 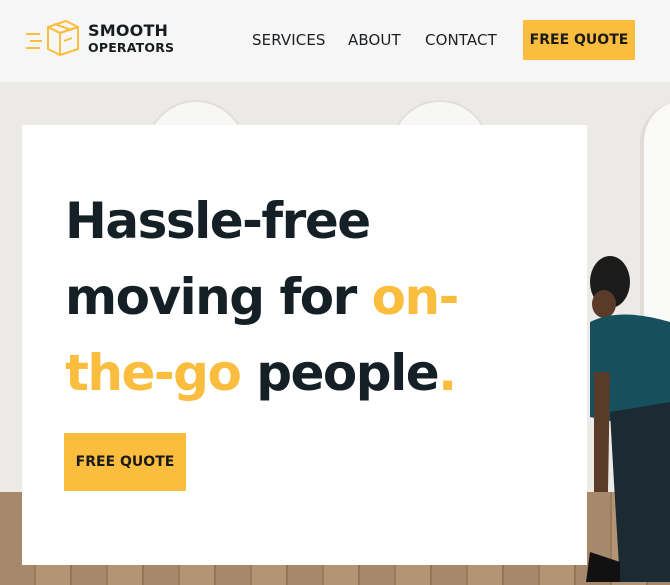 I want to click on mover-person-image, so click(x=628, y=419).